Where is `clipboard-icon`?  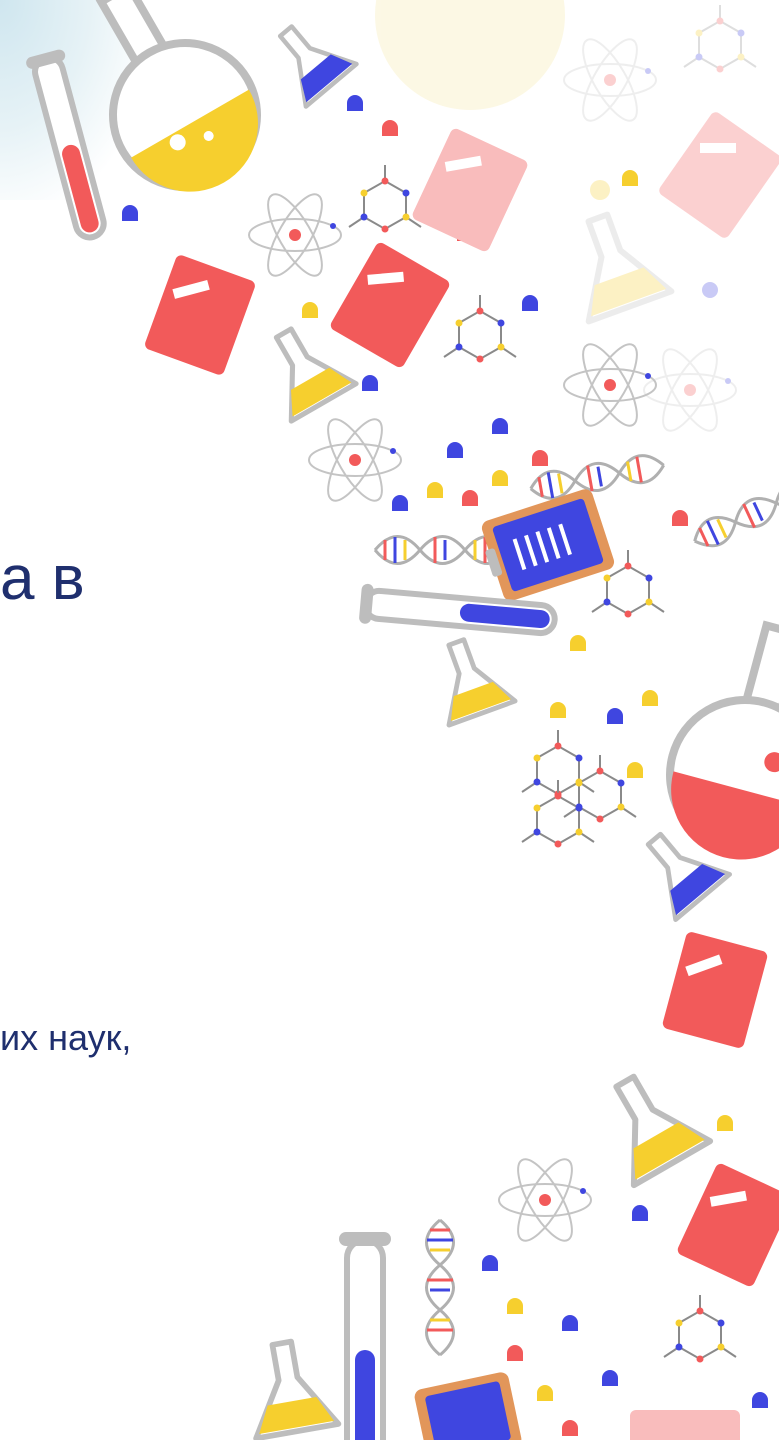 clipboard-icon is located at coordinates (548, 545).